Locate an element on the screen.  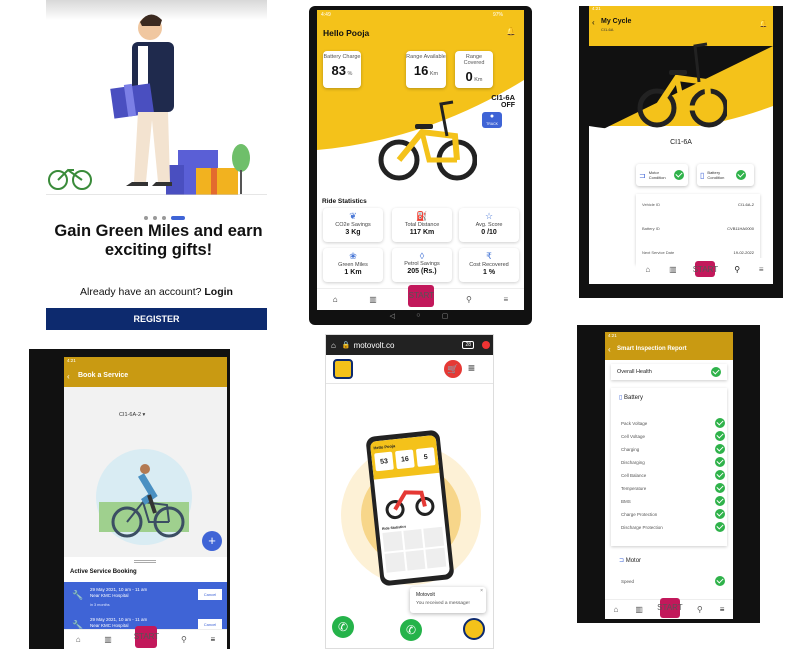
chat-avatar is located at coordinates (474, 629).